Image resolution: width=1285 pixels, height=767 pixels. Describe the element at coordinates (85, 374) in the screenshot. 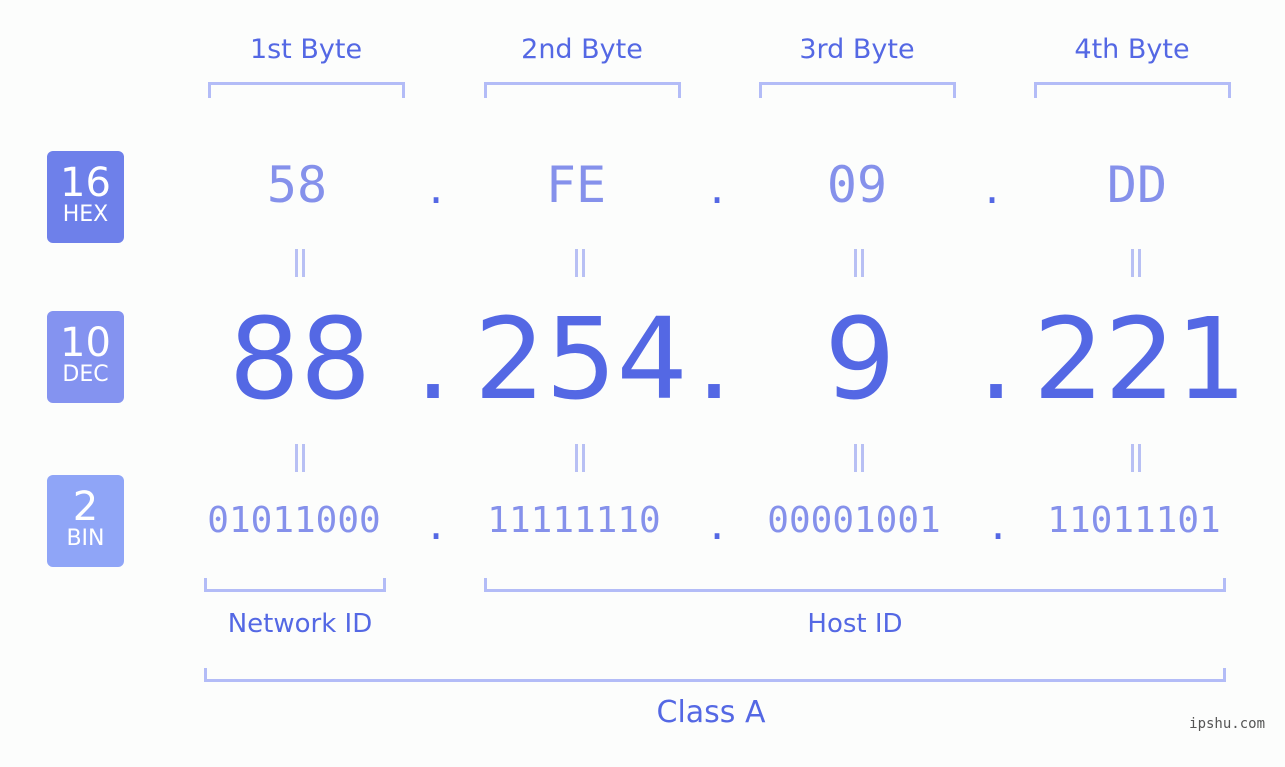

I see `dec-badge-name: DEC` at that location.